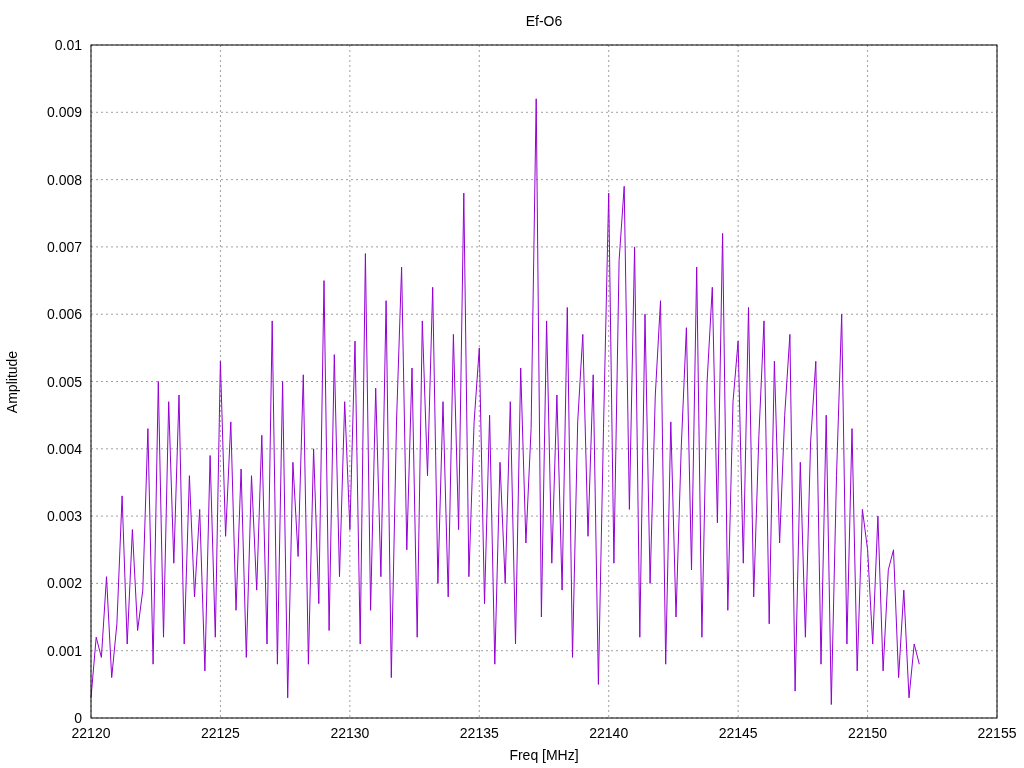 The height and width of the screenshot is (768, 1024). What do you see at coordinates (350, 733) in the screenshot?
I see `x-tick-label: 22130` at bounding box center [350, 733].